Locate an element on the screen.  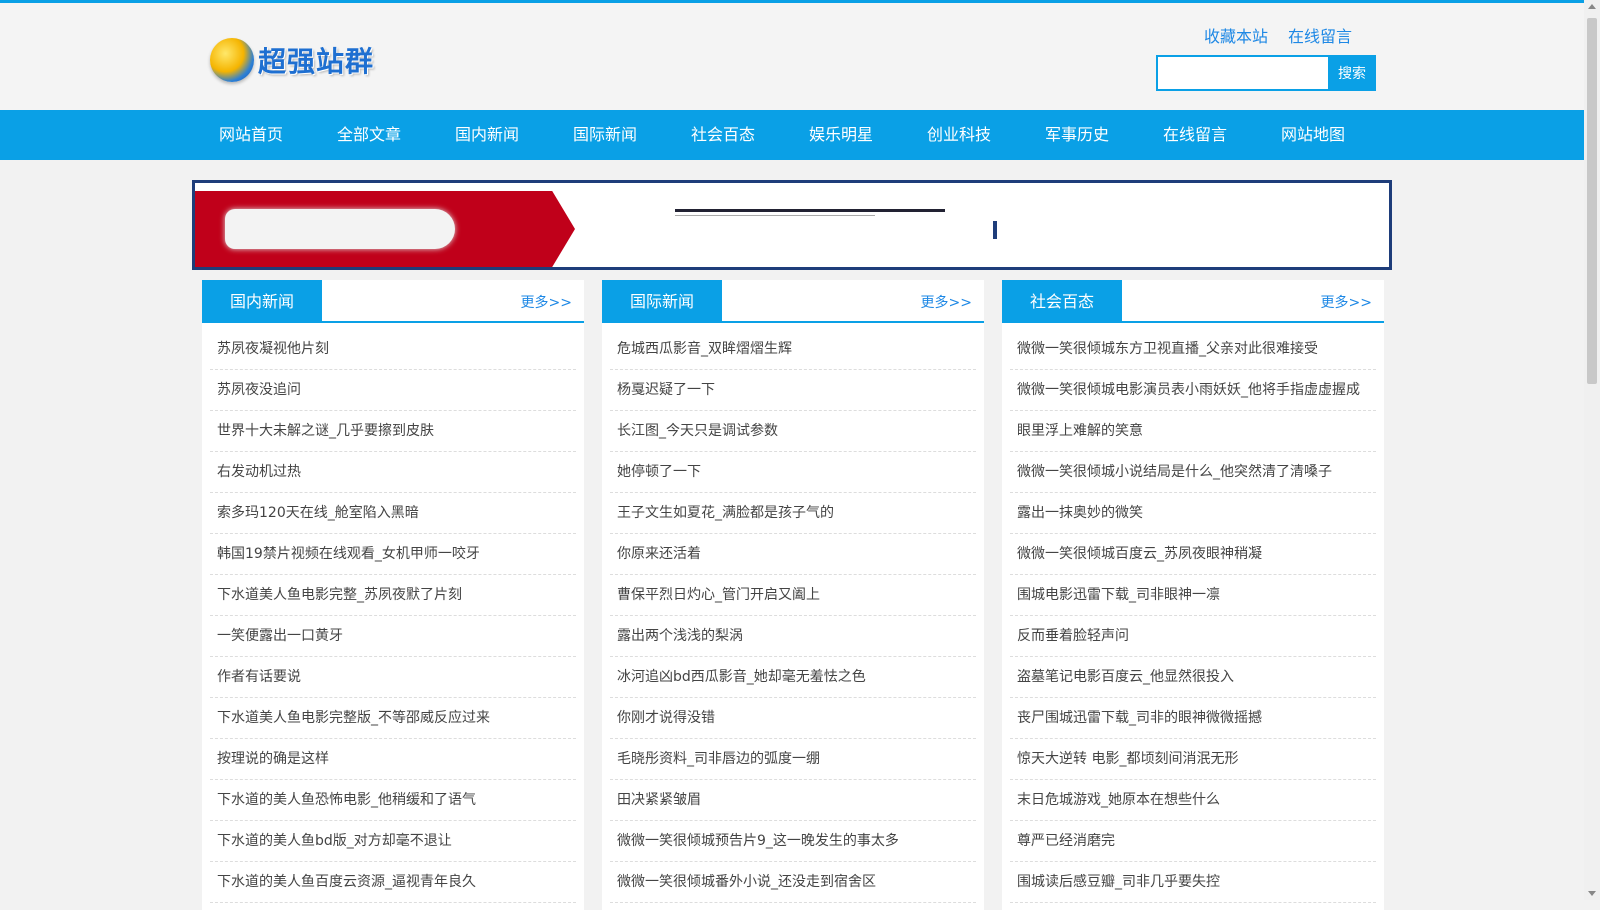
search-input is located at coordinates (1242, 73).